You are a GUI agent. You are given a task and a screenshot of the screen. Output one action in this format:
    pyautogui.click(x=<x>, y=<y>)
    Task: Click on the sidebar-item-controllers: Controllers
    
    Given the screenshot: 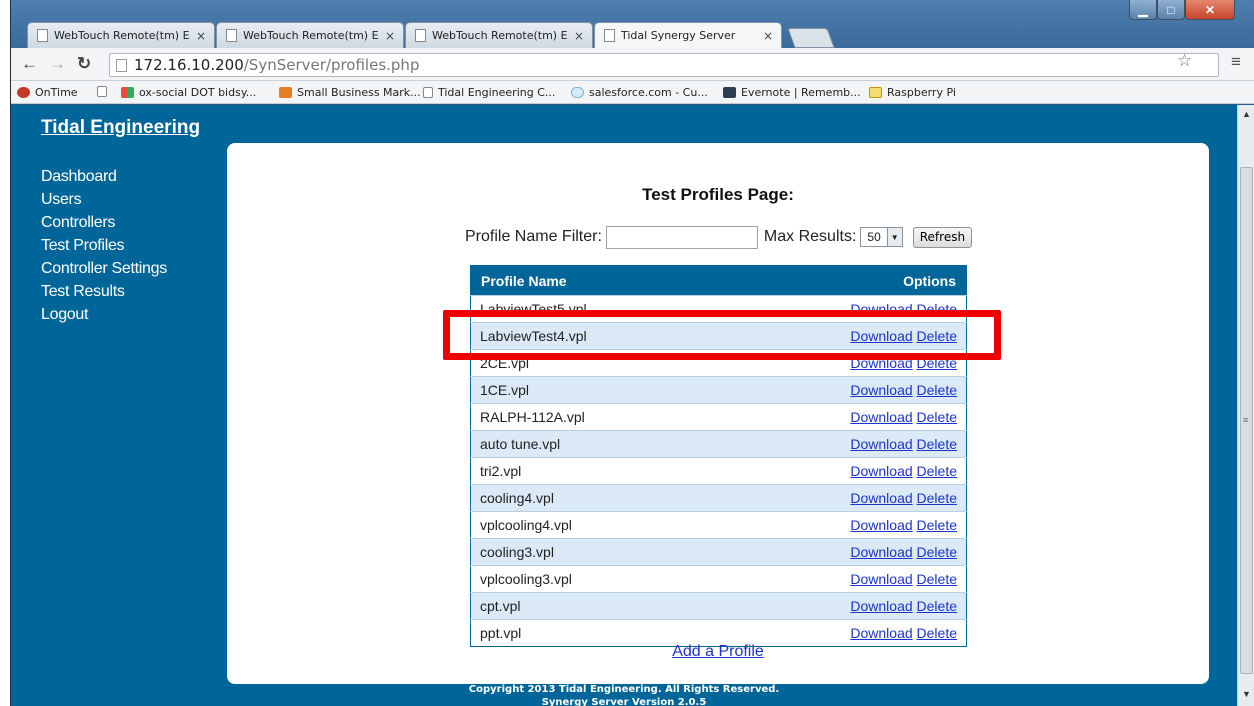 What is the action you would take?
    pyautogui.click(x=104, y=222)
    